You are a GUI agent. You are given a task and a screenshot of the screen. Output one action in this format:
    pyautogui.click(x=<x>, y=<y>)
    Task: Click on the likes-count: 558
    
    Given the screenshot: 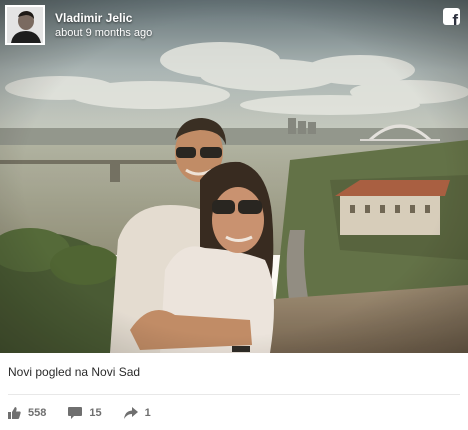 What is the action you would take?
    pyautogui.click(x=37, y=413)
    